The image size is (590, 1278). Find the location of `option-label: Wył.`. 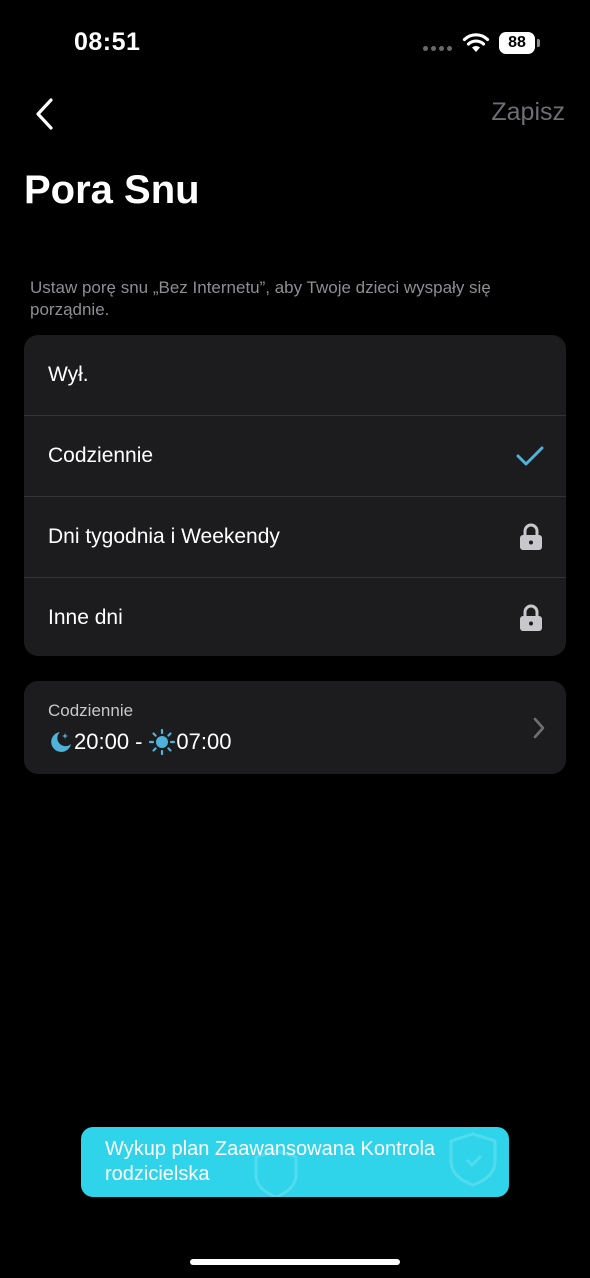

option-label: Wył. is located at coordinates (68, 374).